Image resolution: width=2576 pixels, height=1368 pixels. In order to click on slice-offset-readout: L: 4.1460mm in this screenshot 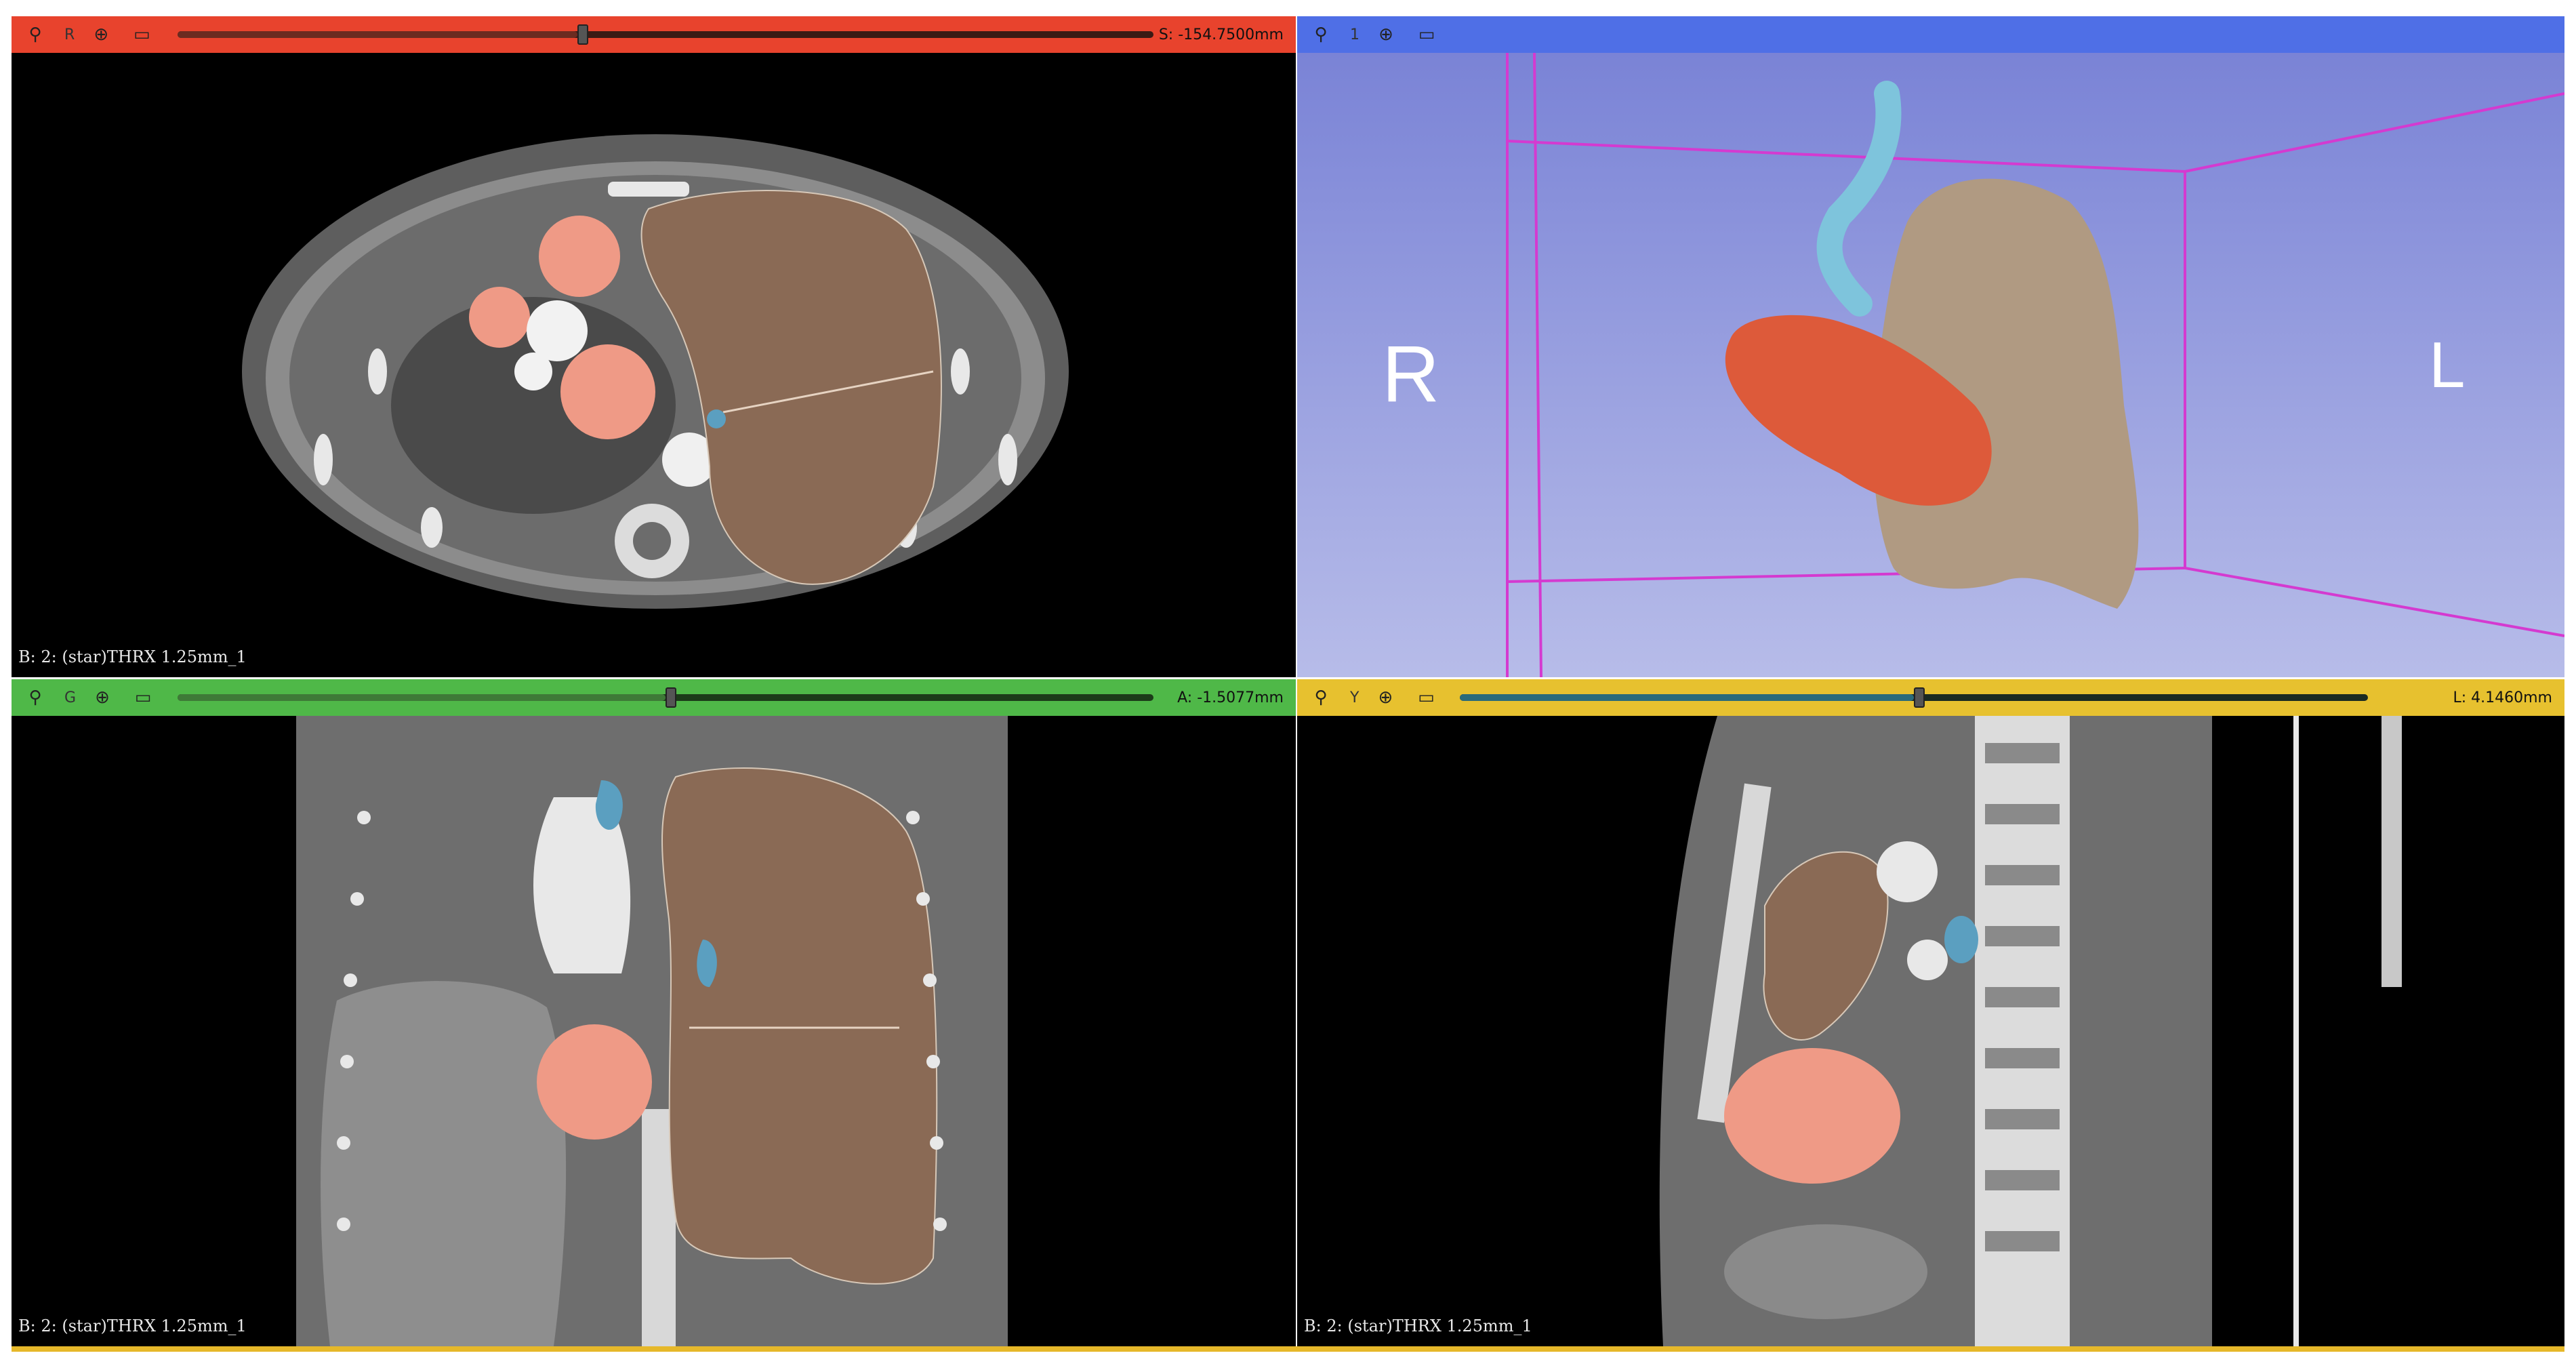, I will do `click(2502, 697)`.